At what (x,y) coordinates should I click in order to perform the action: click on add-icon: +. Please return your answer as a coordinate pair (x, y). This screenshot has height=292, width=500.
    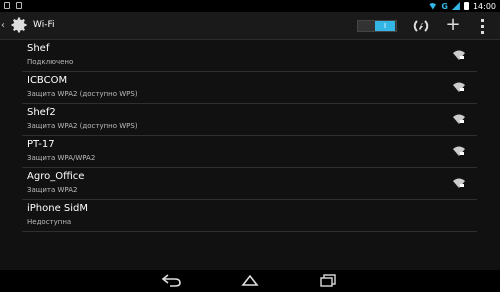
    Looking at the image, I should click on (453, 25).